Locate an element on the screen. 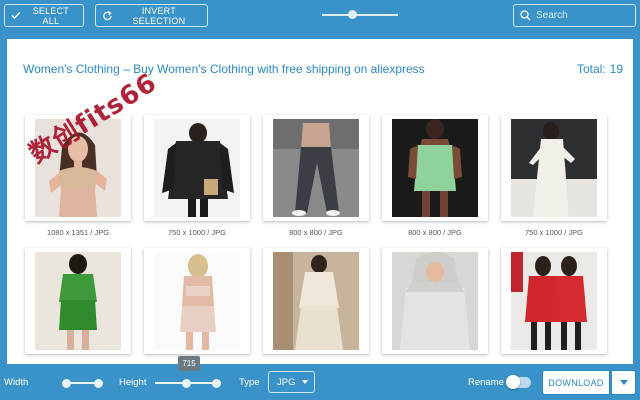 This screenshot has width=640, height=400. photo-grey-hoodie is located at coordinates (435, 301).